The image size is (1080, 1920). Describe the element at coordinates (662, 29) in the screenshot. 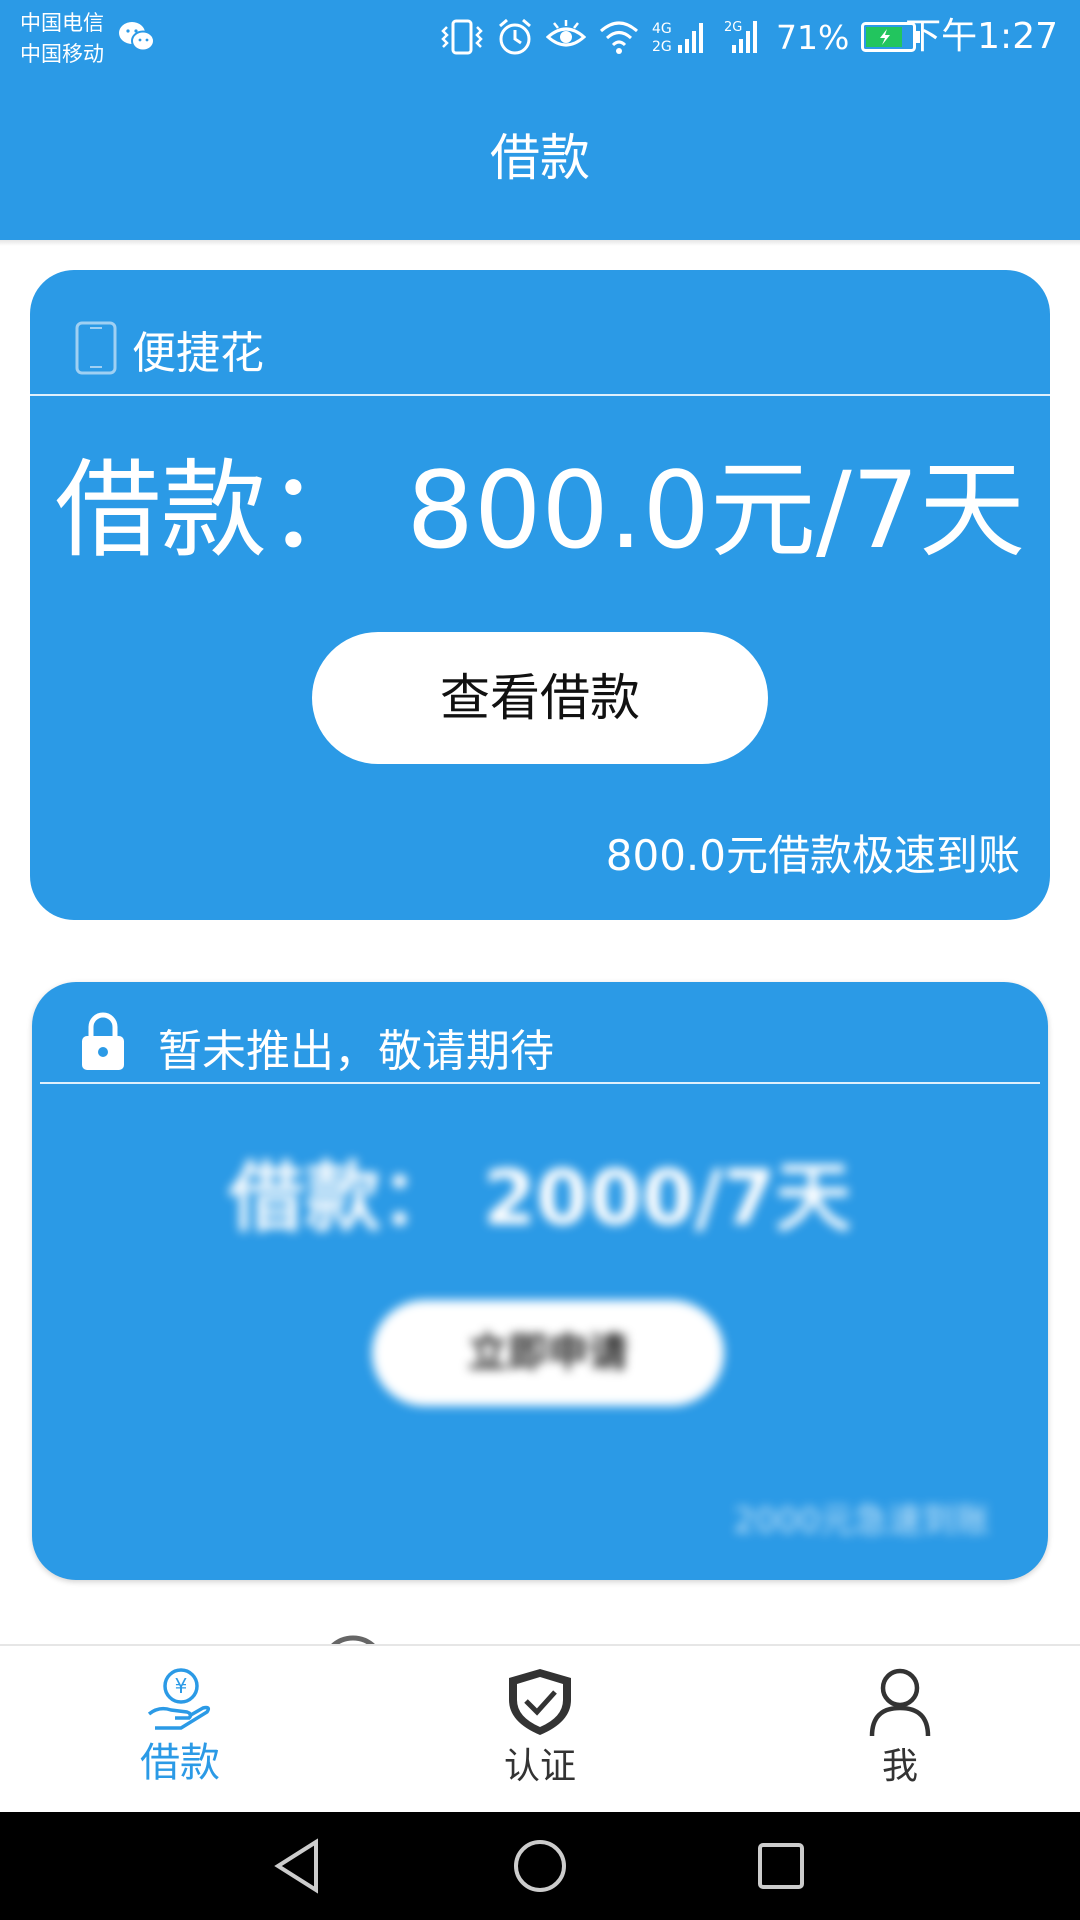

I see `svg-text: 4G` at that location.